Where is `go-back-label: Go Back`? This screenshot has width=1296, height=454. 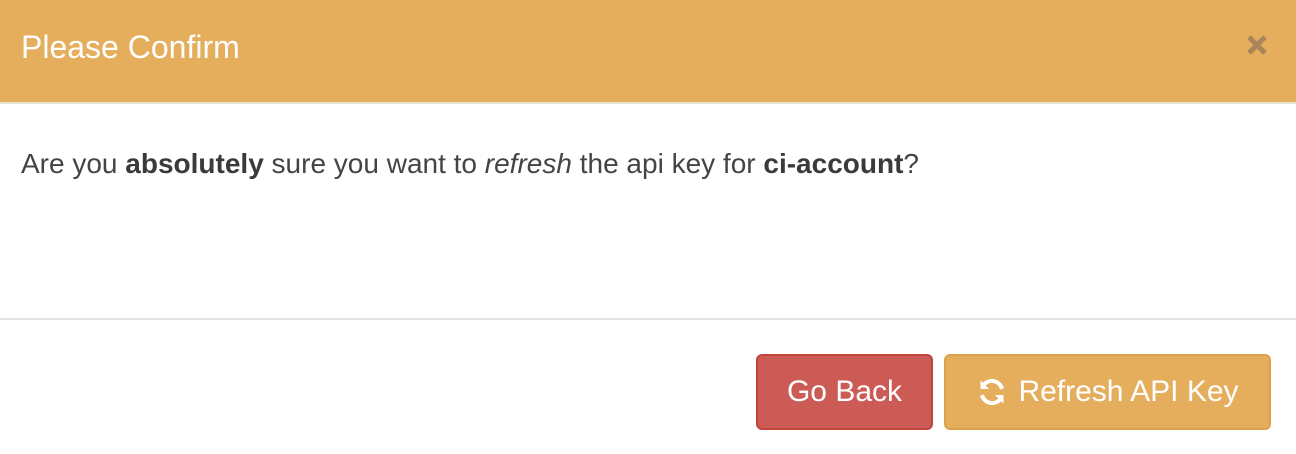
go-back-label: Go Back is located at coordinates (844, 391).